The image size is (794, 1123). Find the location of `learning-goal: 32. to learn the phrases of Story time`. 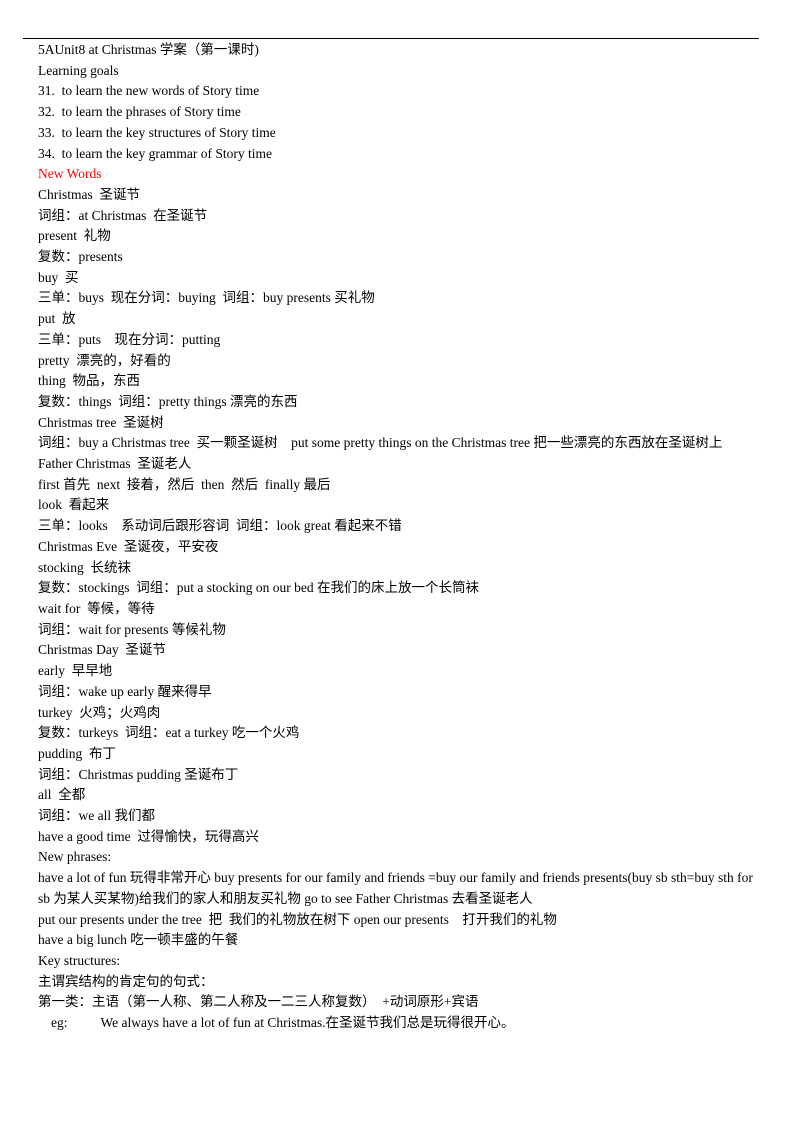

learning-goal: 32. to learn the phrases of Story time is located at coordinates (139, 112).